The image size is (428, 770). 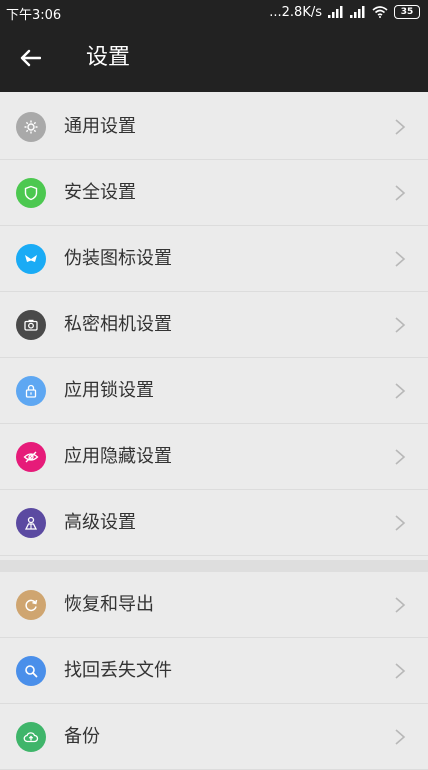 I want to click on settings-group-1-item-2: 安全设置, so click(x=214, y=193).